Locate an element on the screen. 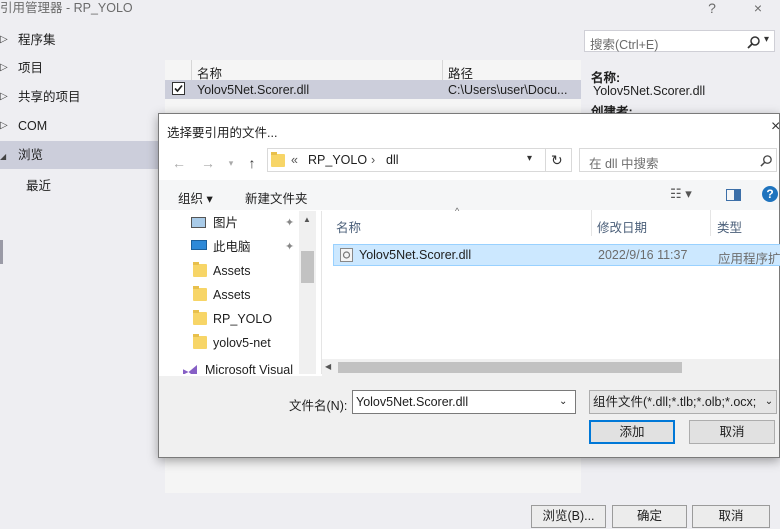 This screenshot has height=529, width=780. detail-name-value: Yolov5Net.Scorer.dll is located at coordinates (649, 91).